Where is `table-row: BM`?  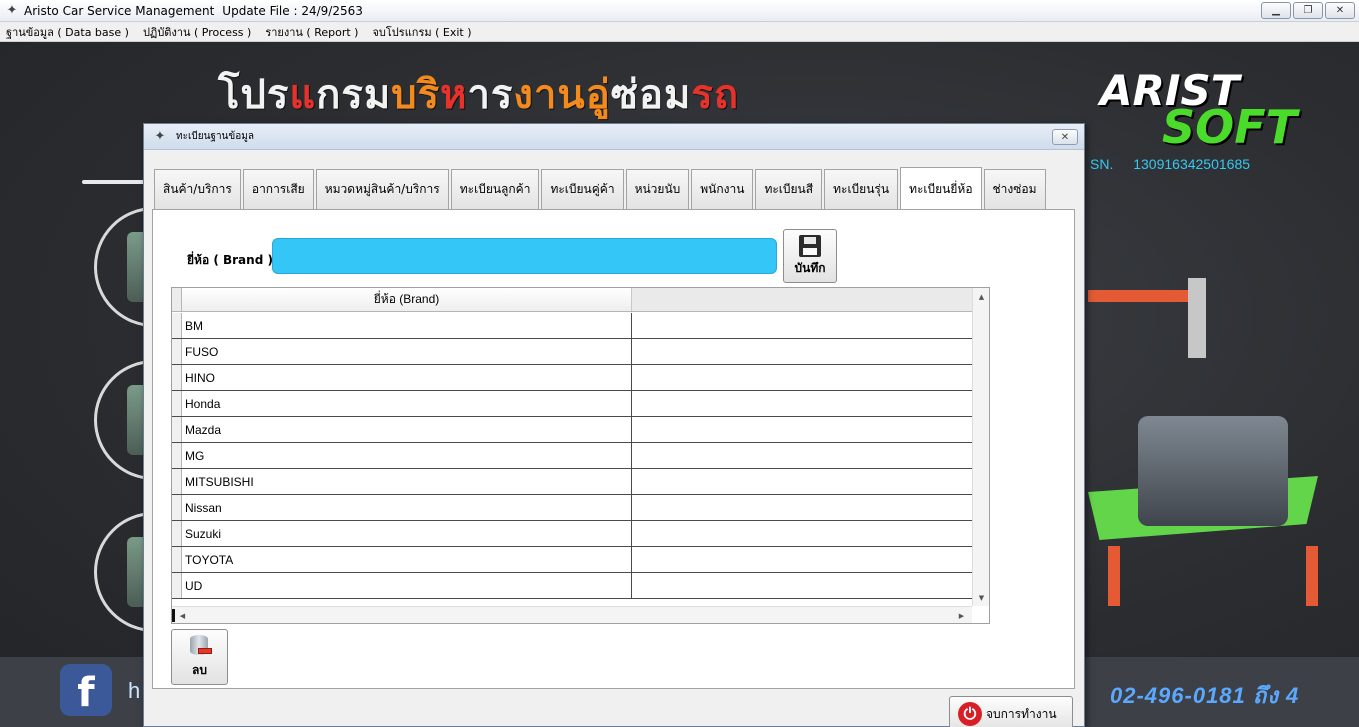 table-row: BM is located at coordinates (572, 326).